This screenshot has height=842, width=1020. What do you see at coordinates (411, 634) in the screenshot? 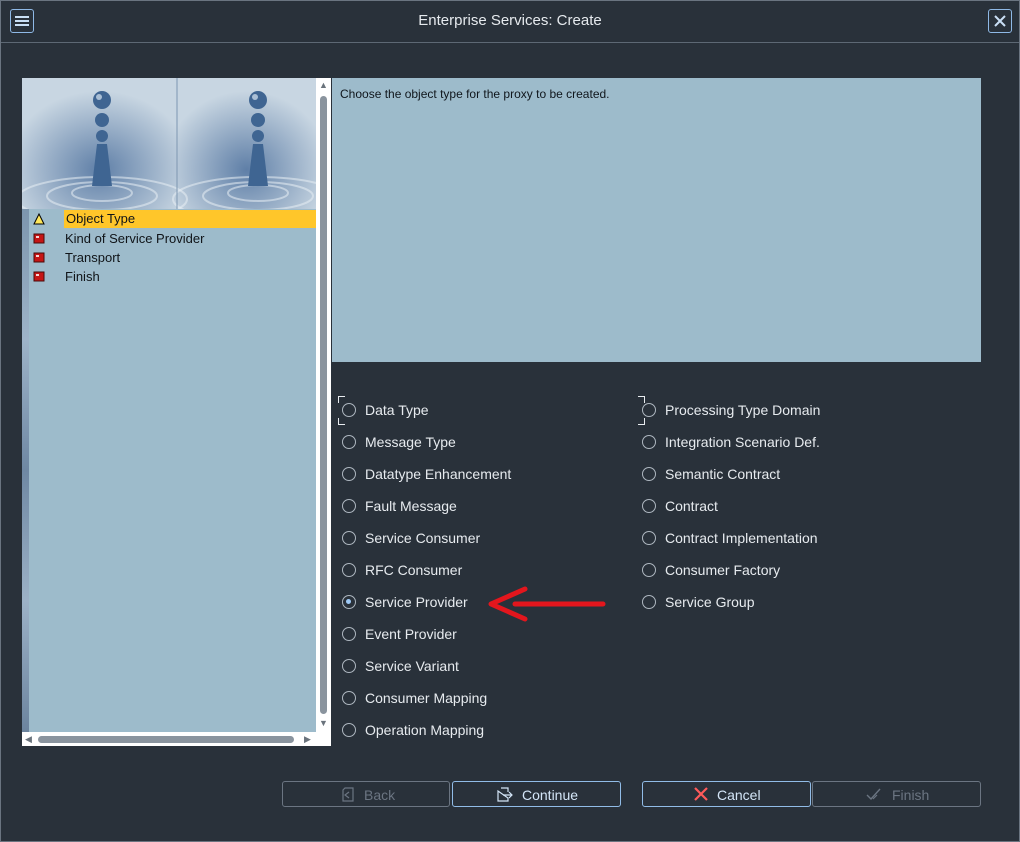
I see `radio-label: Event Provider` at bounding box center [411, 634].